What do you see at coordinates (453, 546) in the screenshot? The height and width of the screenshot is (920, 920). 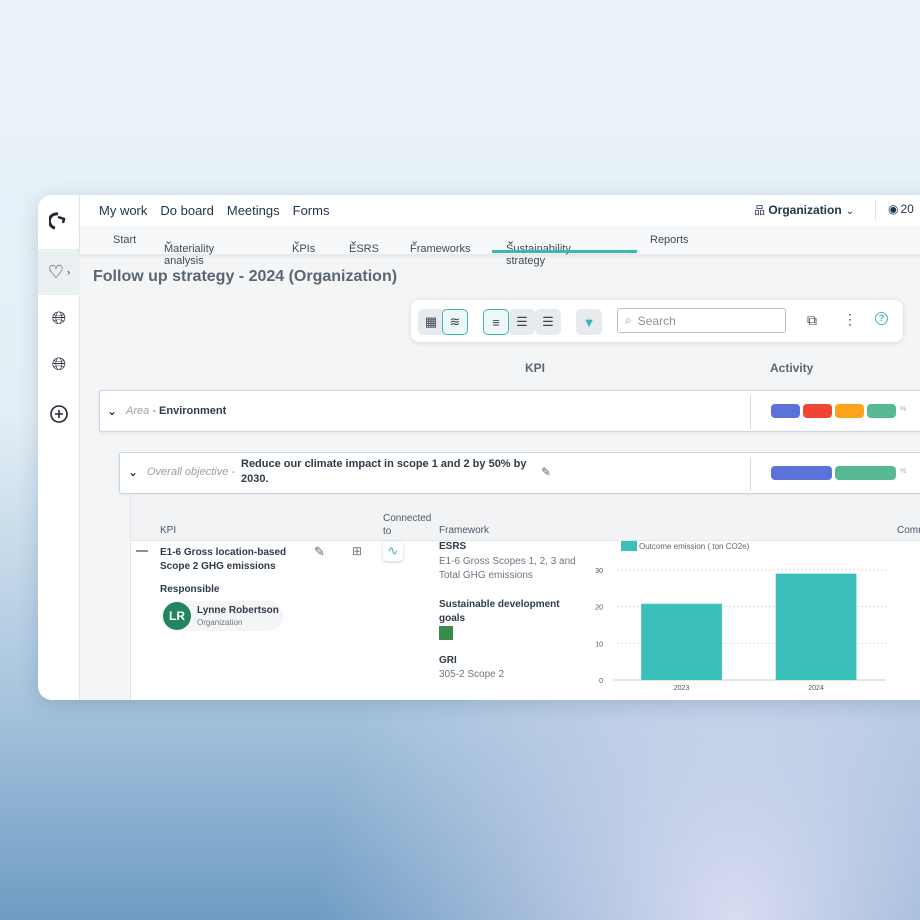 I see `framework-name: ESRS` at bounding box center [453, 546].